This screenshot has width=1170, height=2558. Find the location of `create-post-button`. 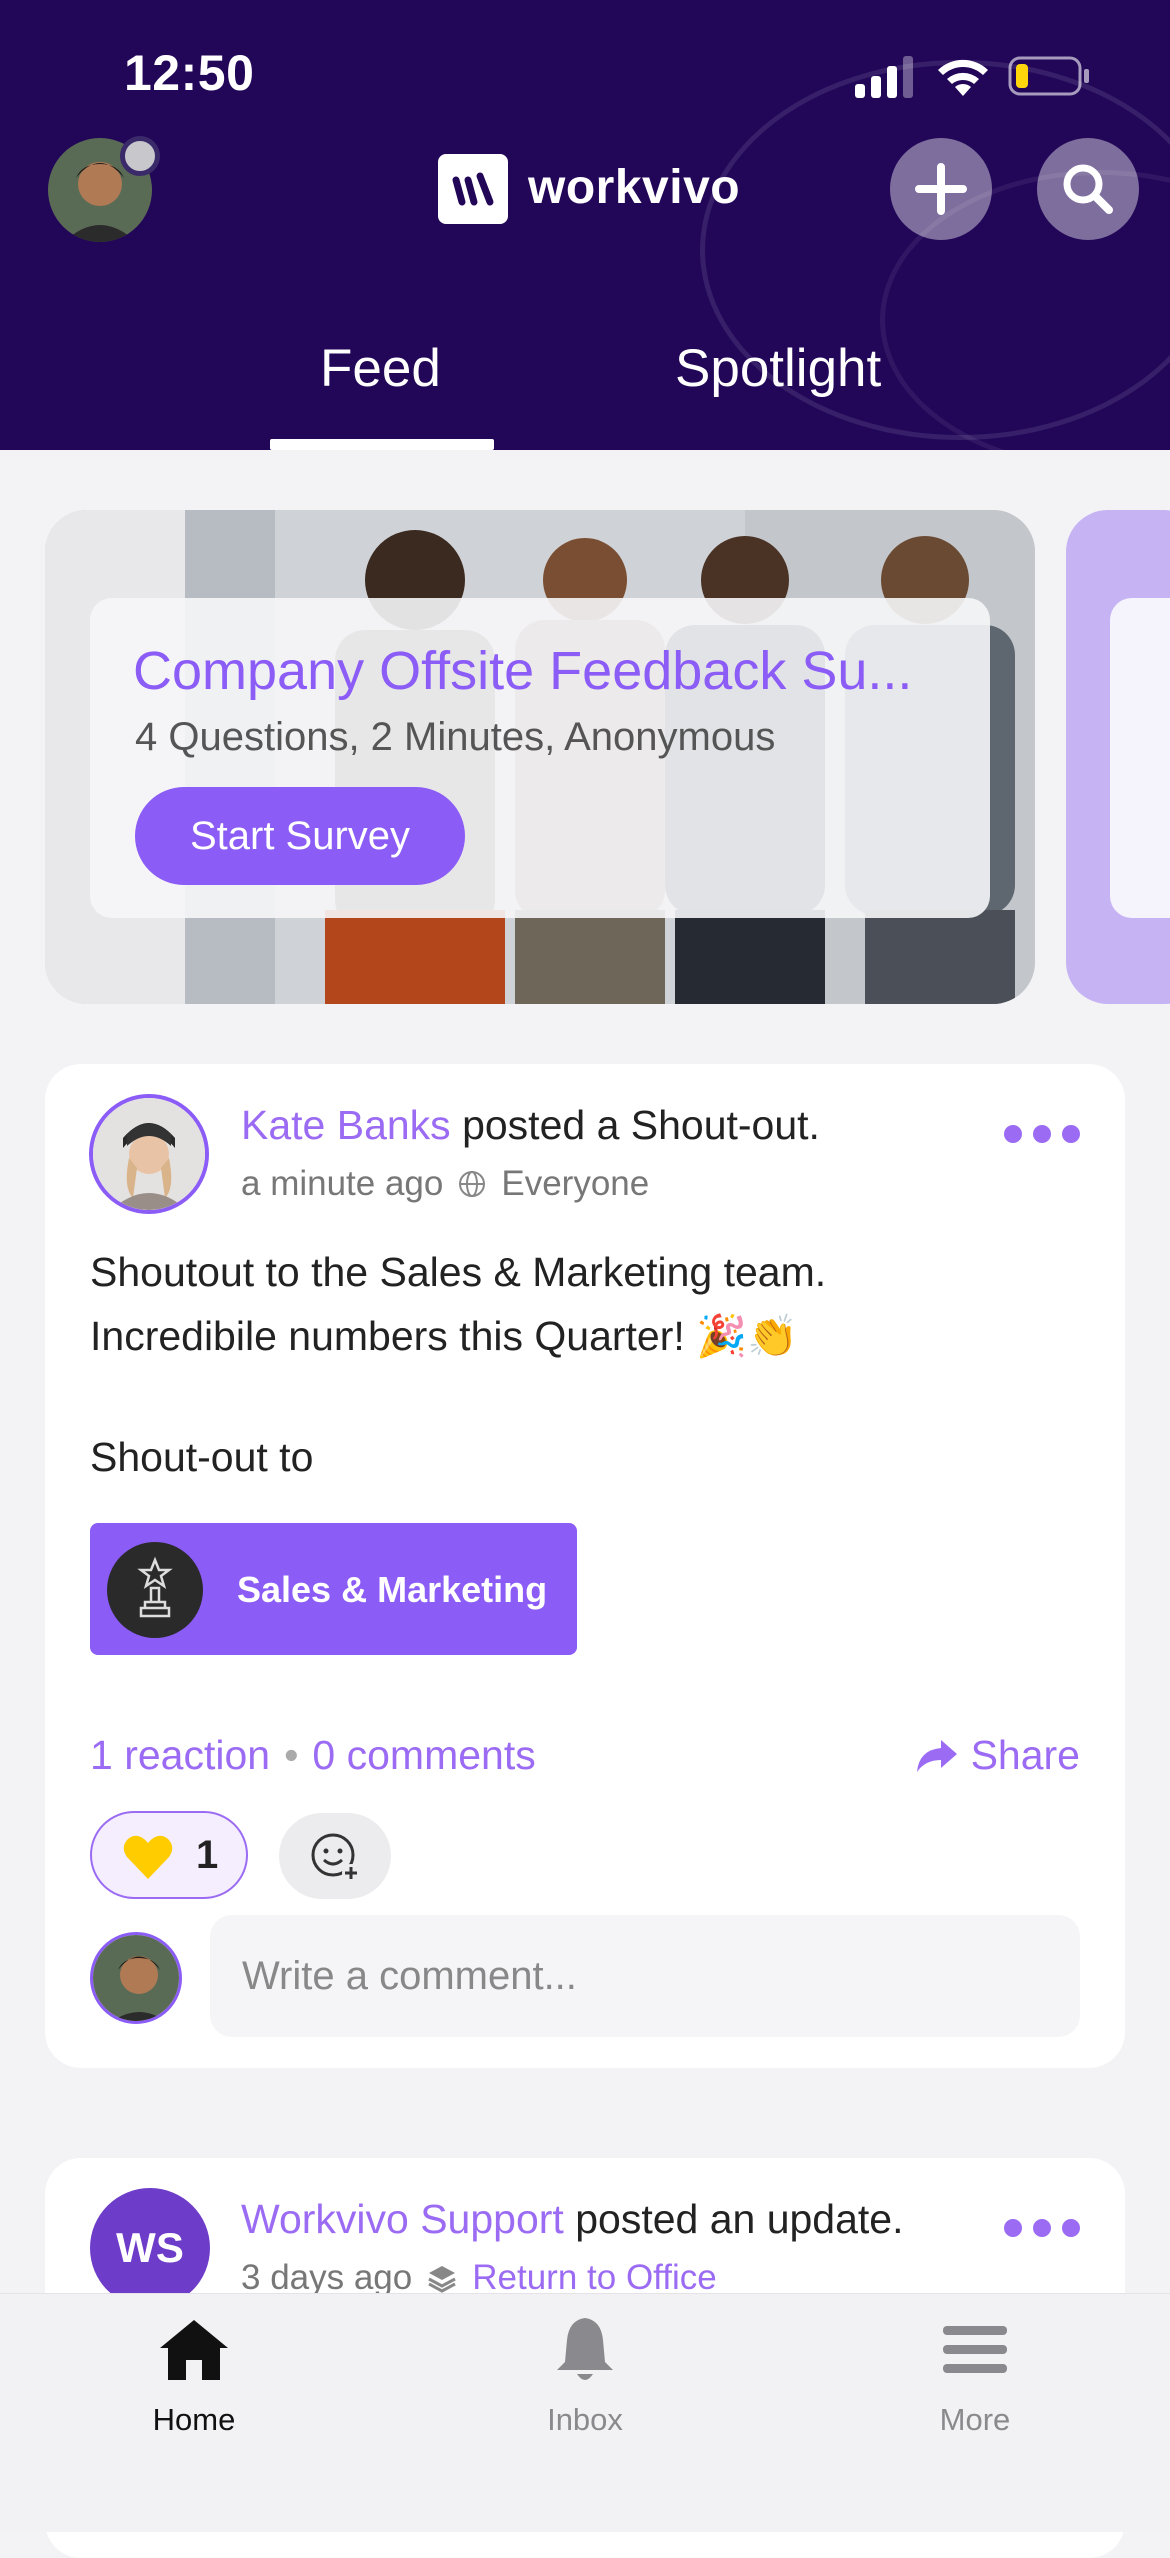

create-post-button is located at coordinates (941, 189).